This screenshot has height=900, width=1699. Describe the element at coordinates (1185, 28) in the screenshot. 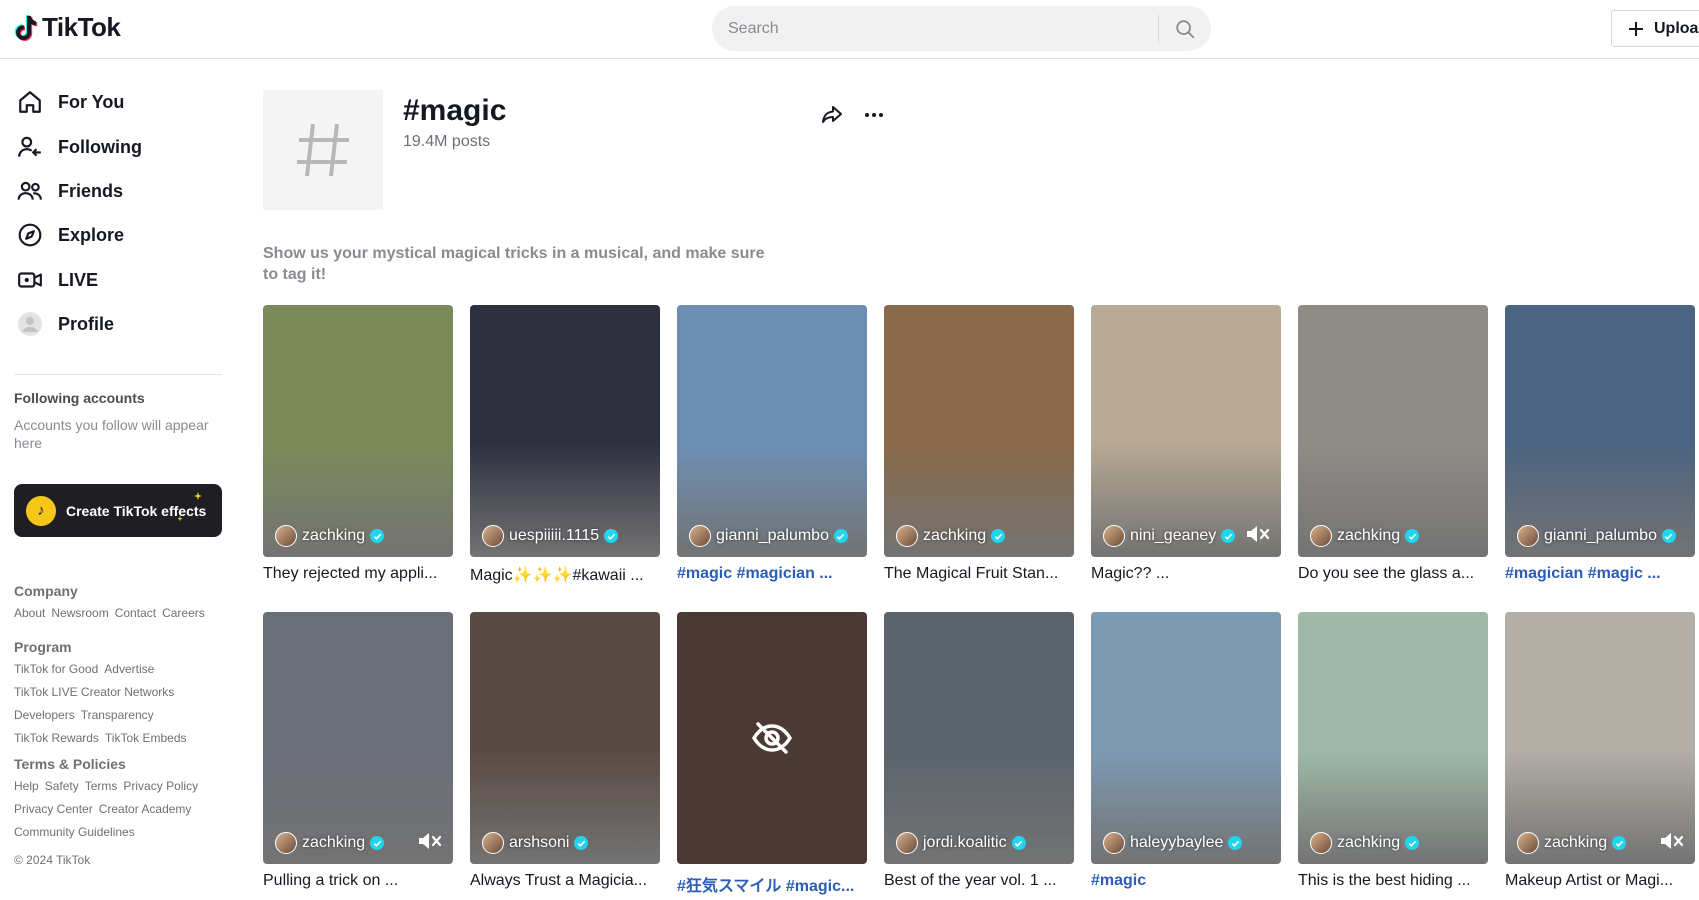

I see `search-button` at that location.